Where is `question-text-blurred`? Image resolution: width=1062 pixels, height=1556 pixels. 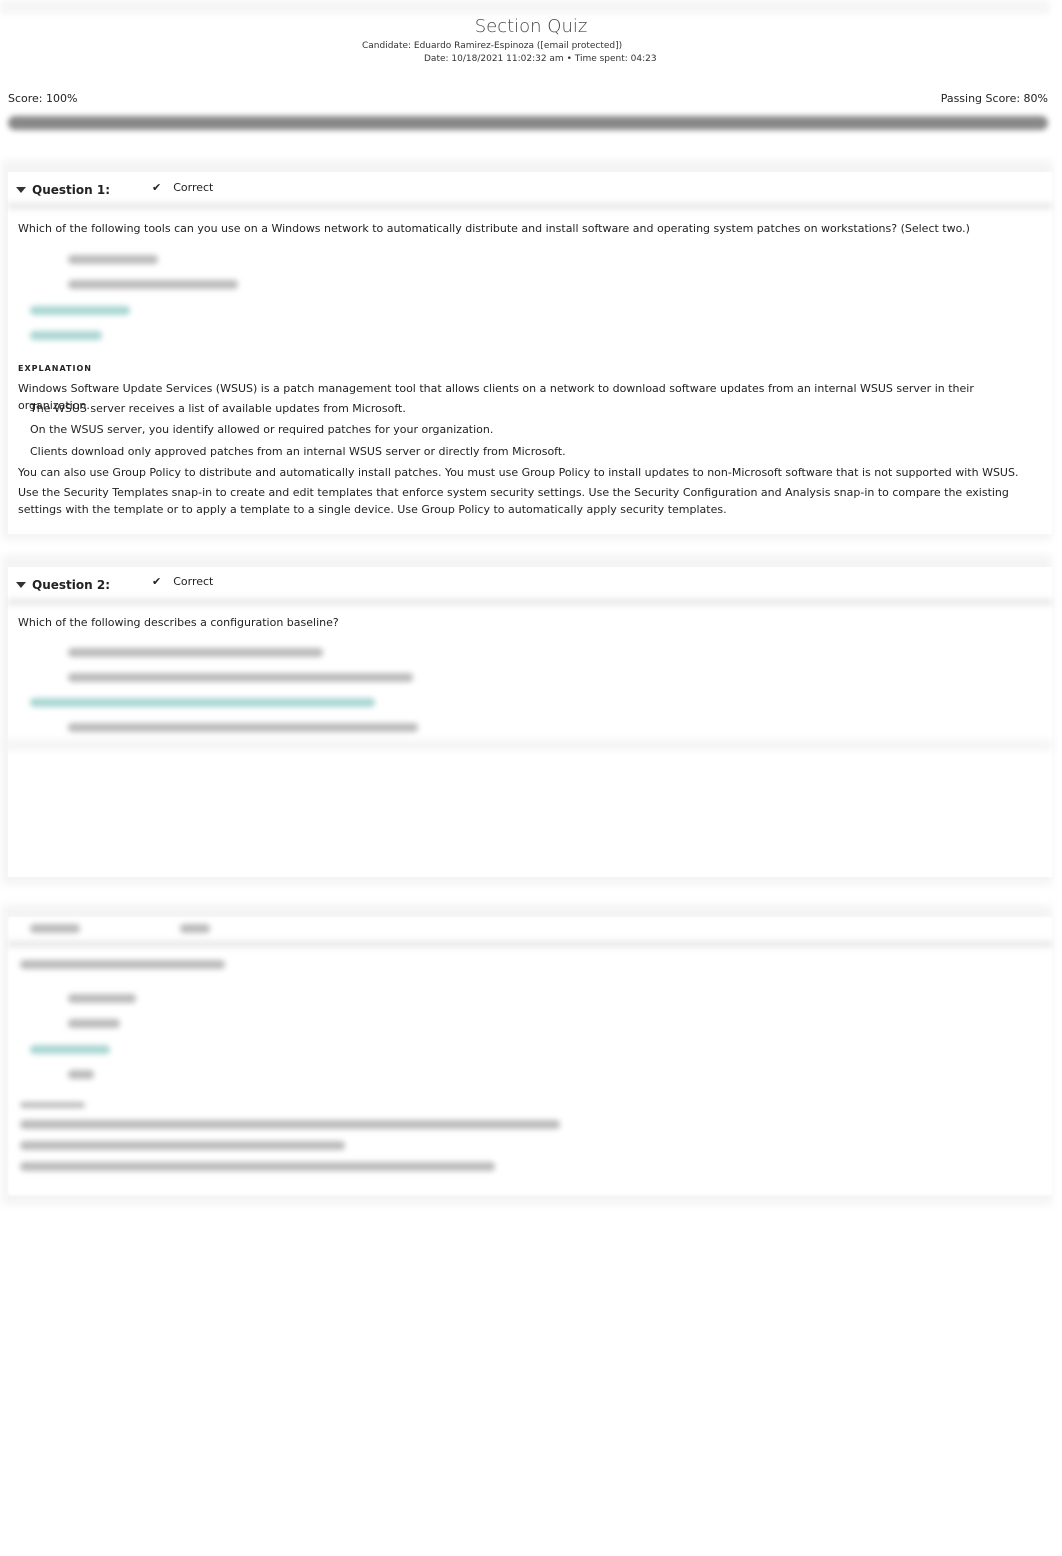
question-text-blurred is located at coordinates (122, 964).